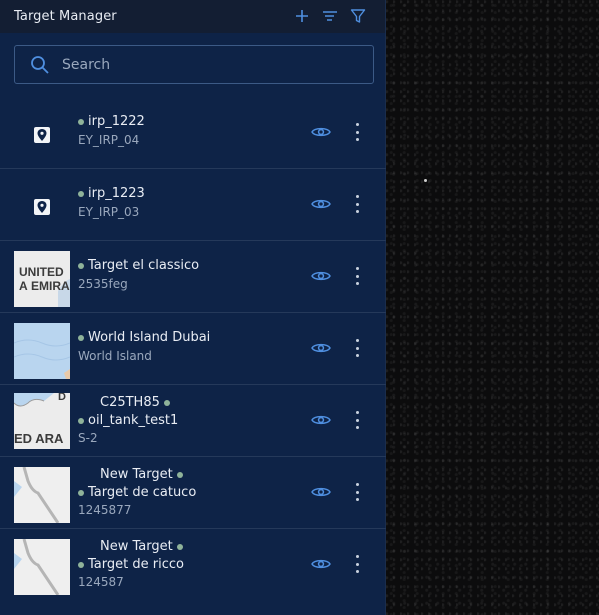 The width and height of the screenshot is (599, 615). I want to click on target-info: New Target Target de ricco 124587, so click(132, 564).